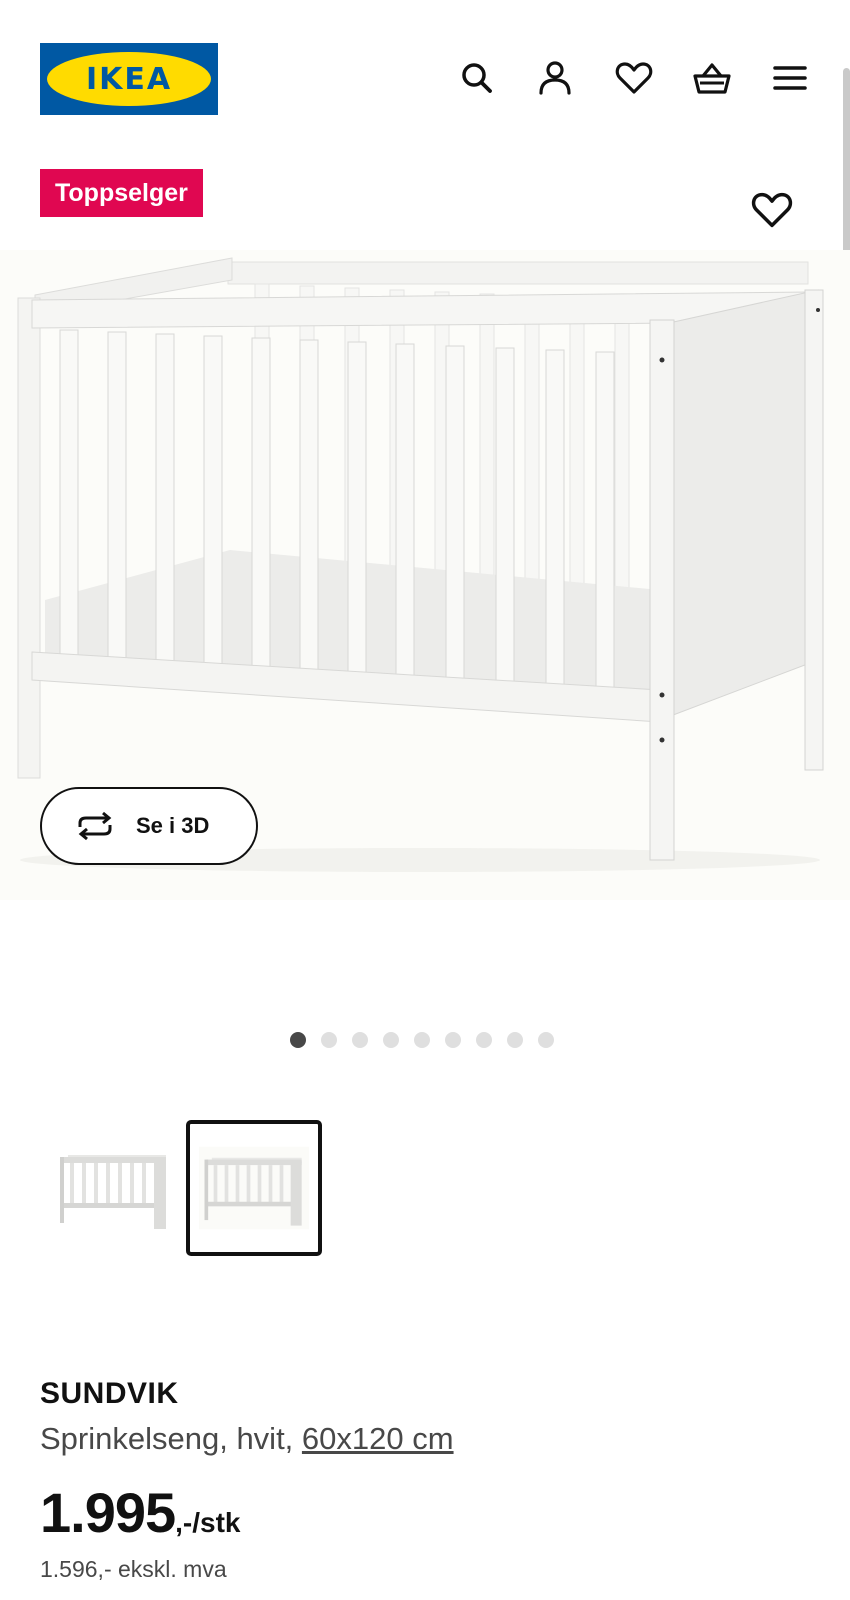  I want to click on product-price: 1.995 ,-/stk, so click(140, 1512).